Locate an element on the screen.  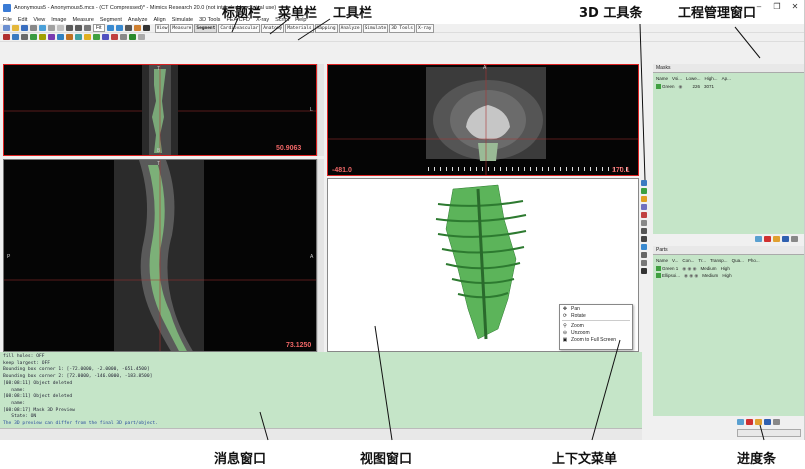
annotation-context-menu: 上下文菜单 is located at coordinates (585, 459).